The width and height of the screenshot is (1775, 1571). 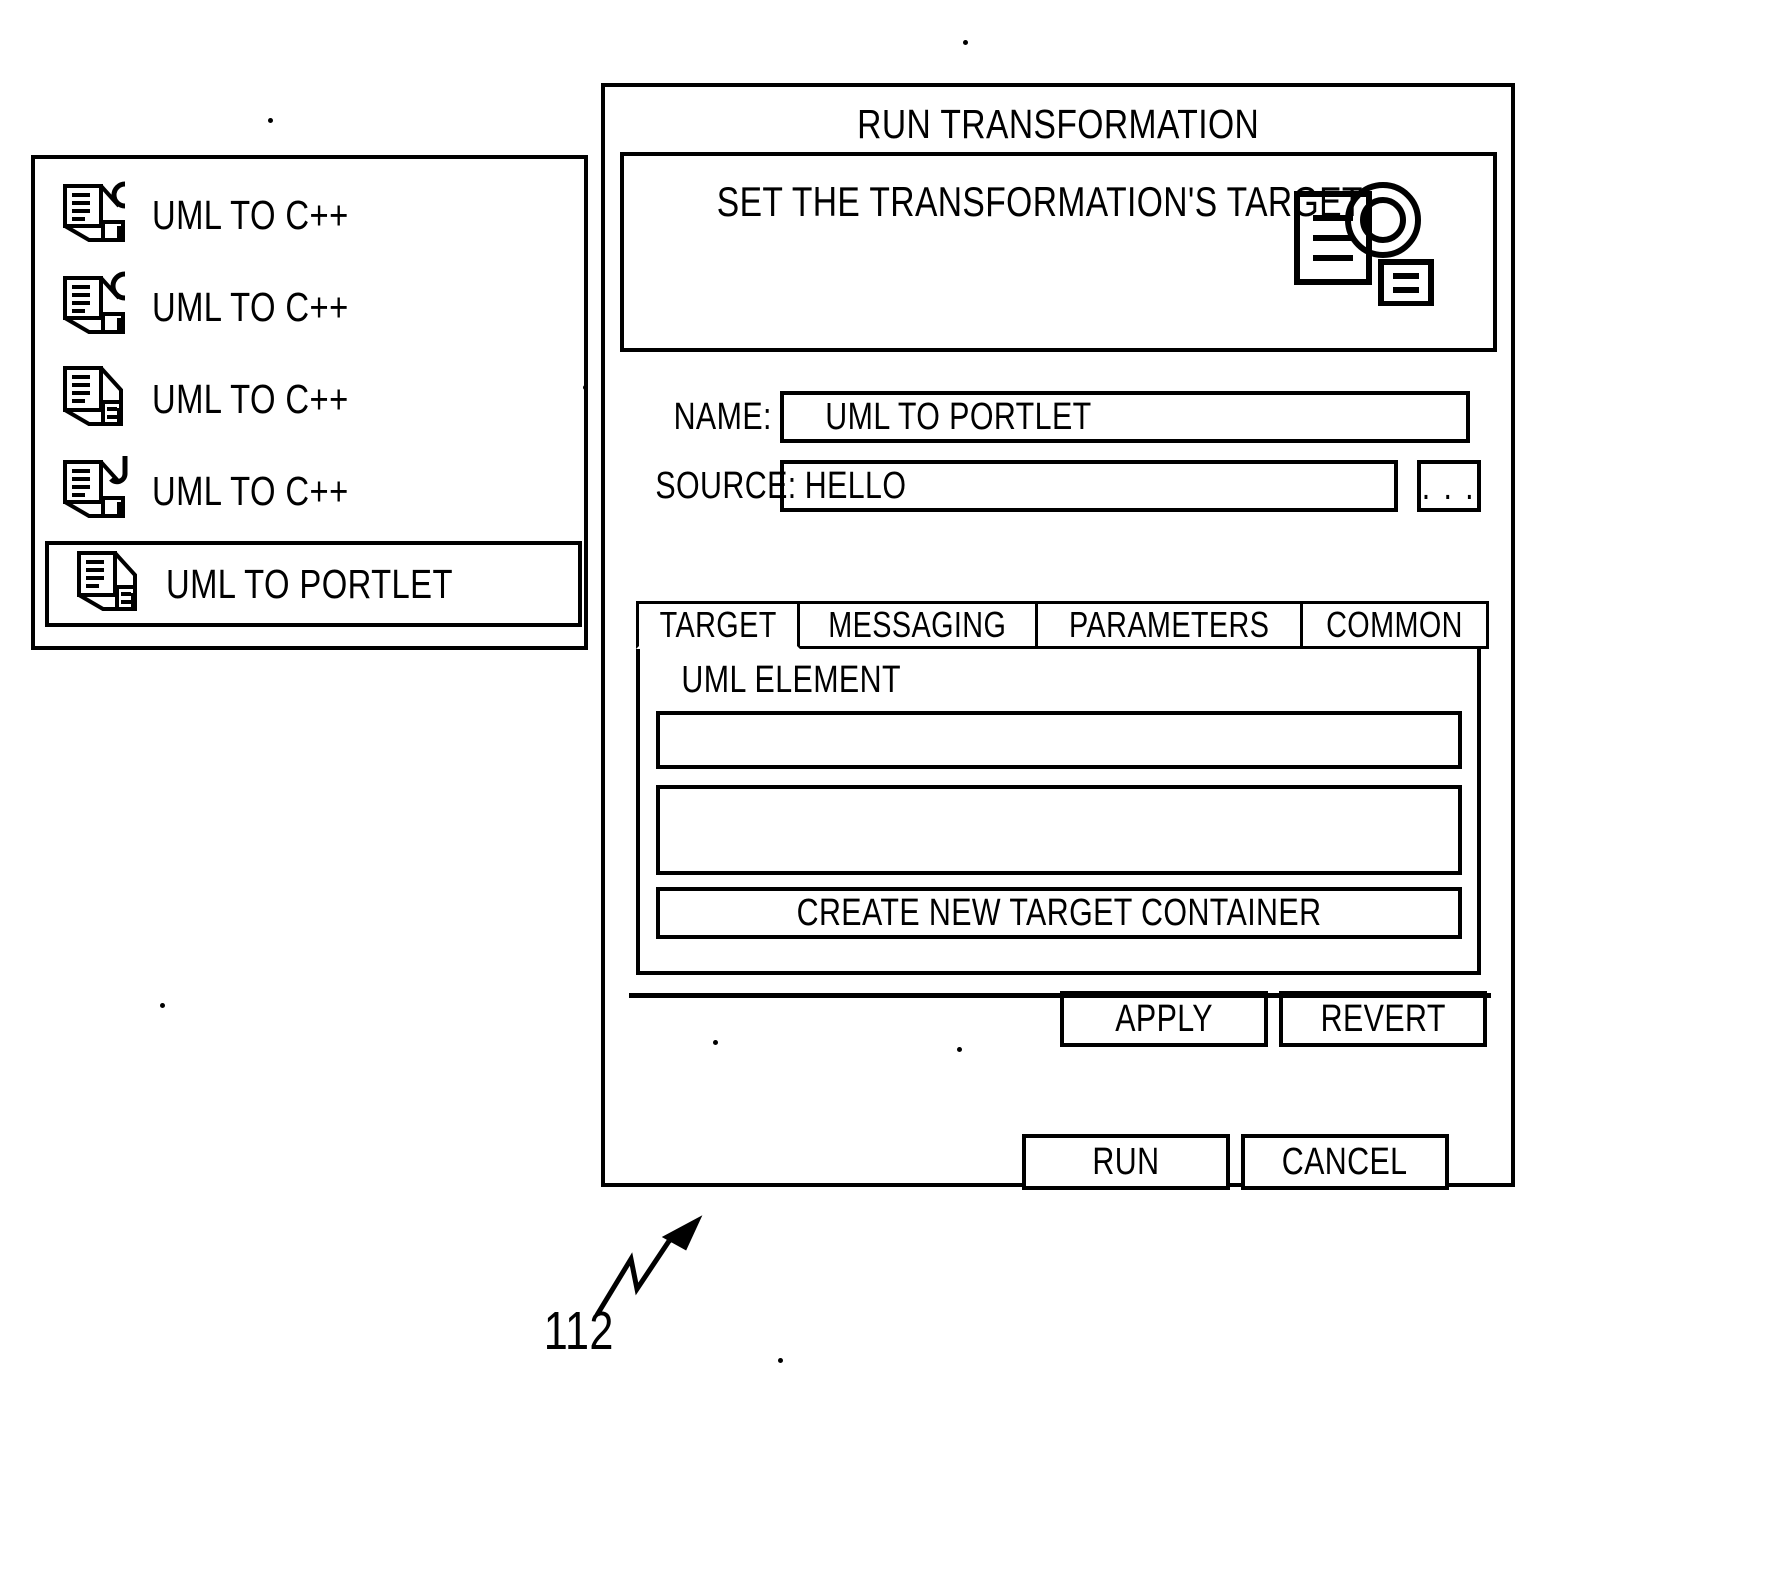 What do you see at coordinates (1059, 913) in the screenshot?
I see `create-new-target-container-button: CREATE NEW TARGET CONTAINER` at bounding box center [1059, 913].